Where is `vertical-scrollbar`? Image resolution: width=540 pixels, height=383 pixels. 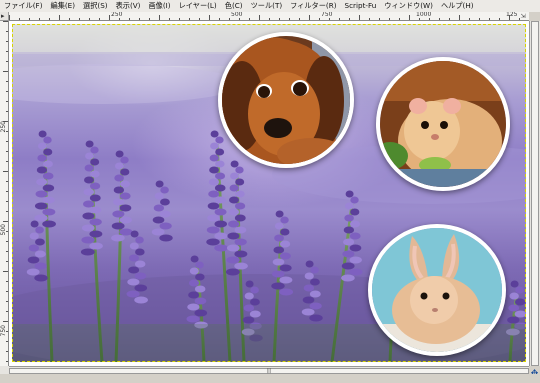 vertical-scrollbar is located at coordinates (534, 193).